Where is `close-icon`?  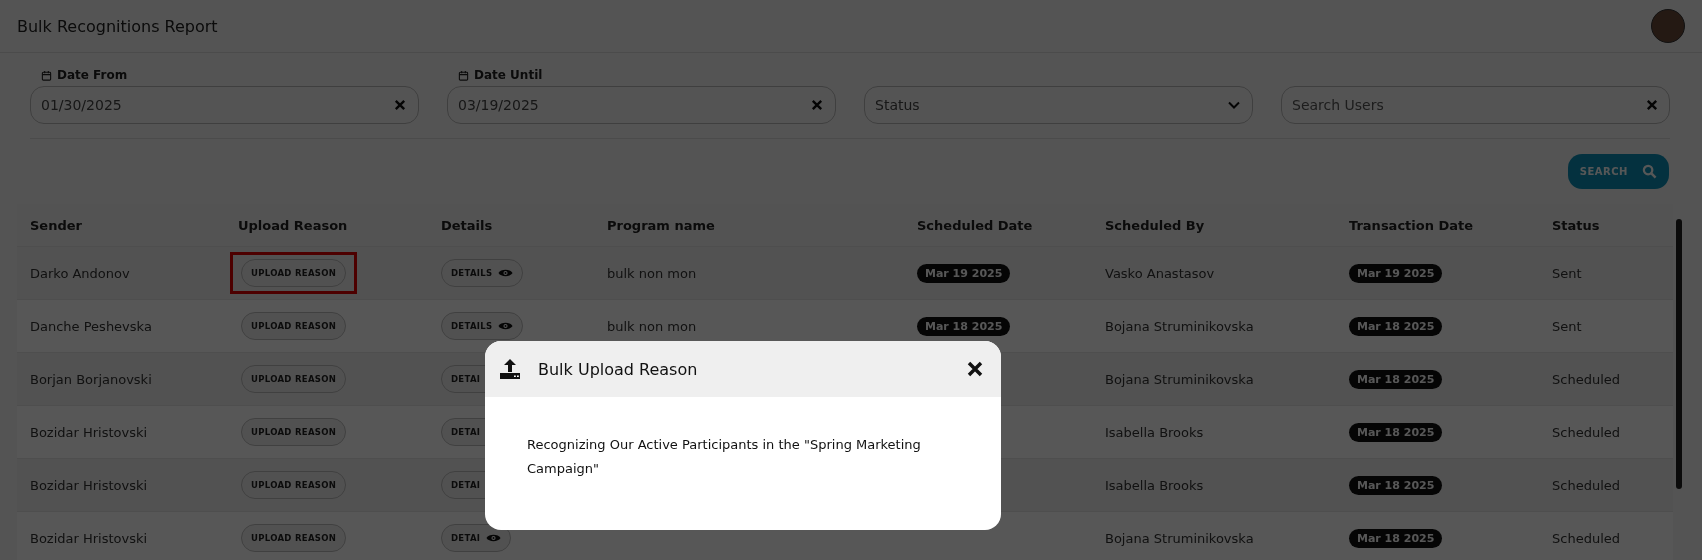 close-icon is located at coordinates (975, 369).